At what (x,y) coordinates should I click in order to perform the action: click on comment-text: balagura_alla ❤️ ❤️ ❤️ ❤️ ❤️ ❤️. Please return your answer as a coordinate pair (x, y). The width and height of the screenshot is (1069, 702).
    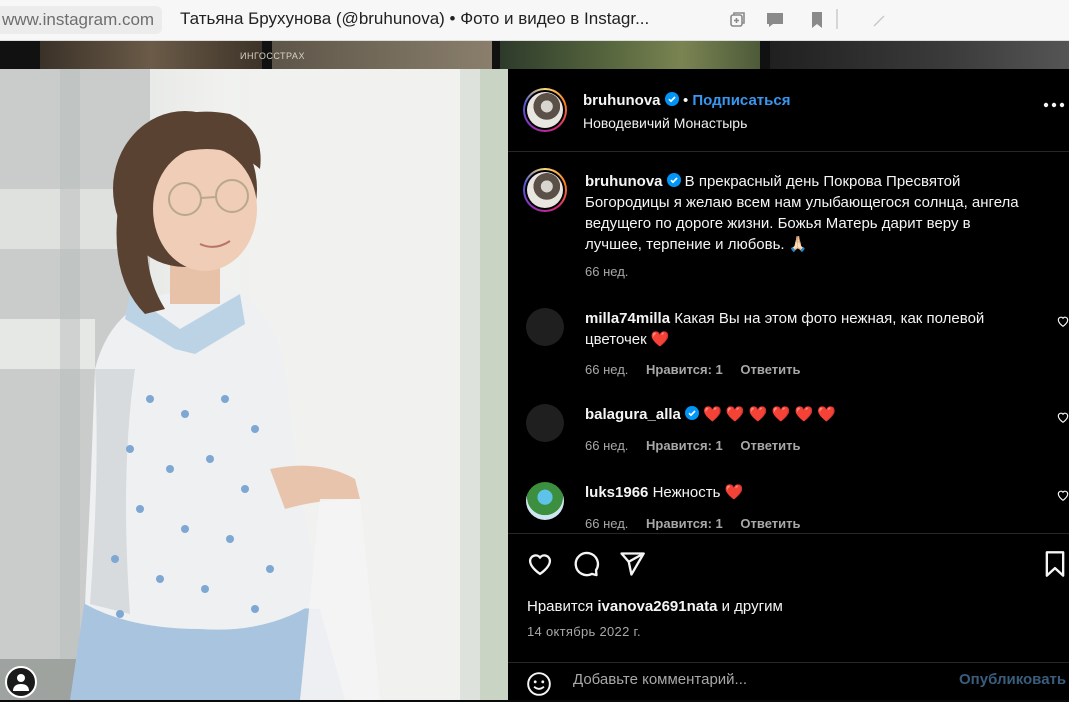
    Looking at the image, I should click on (820, 414).